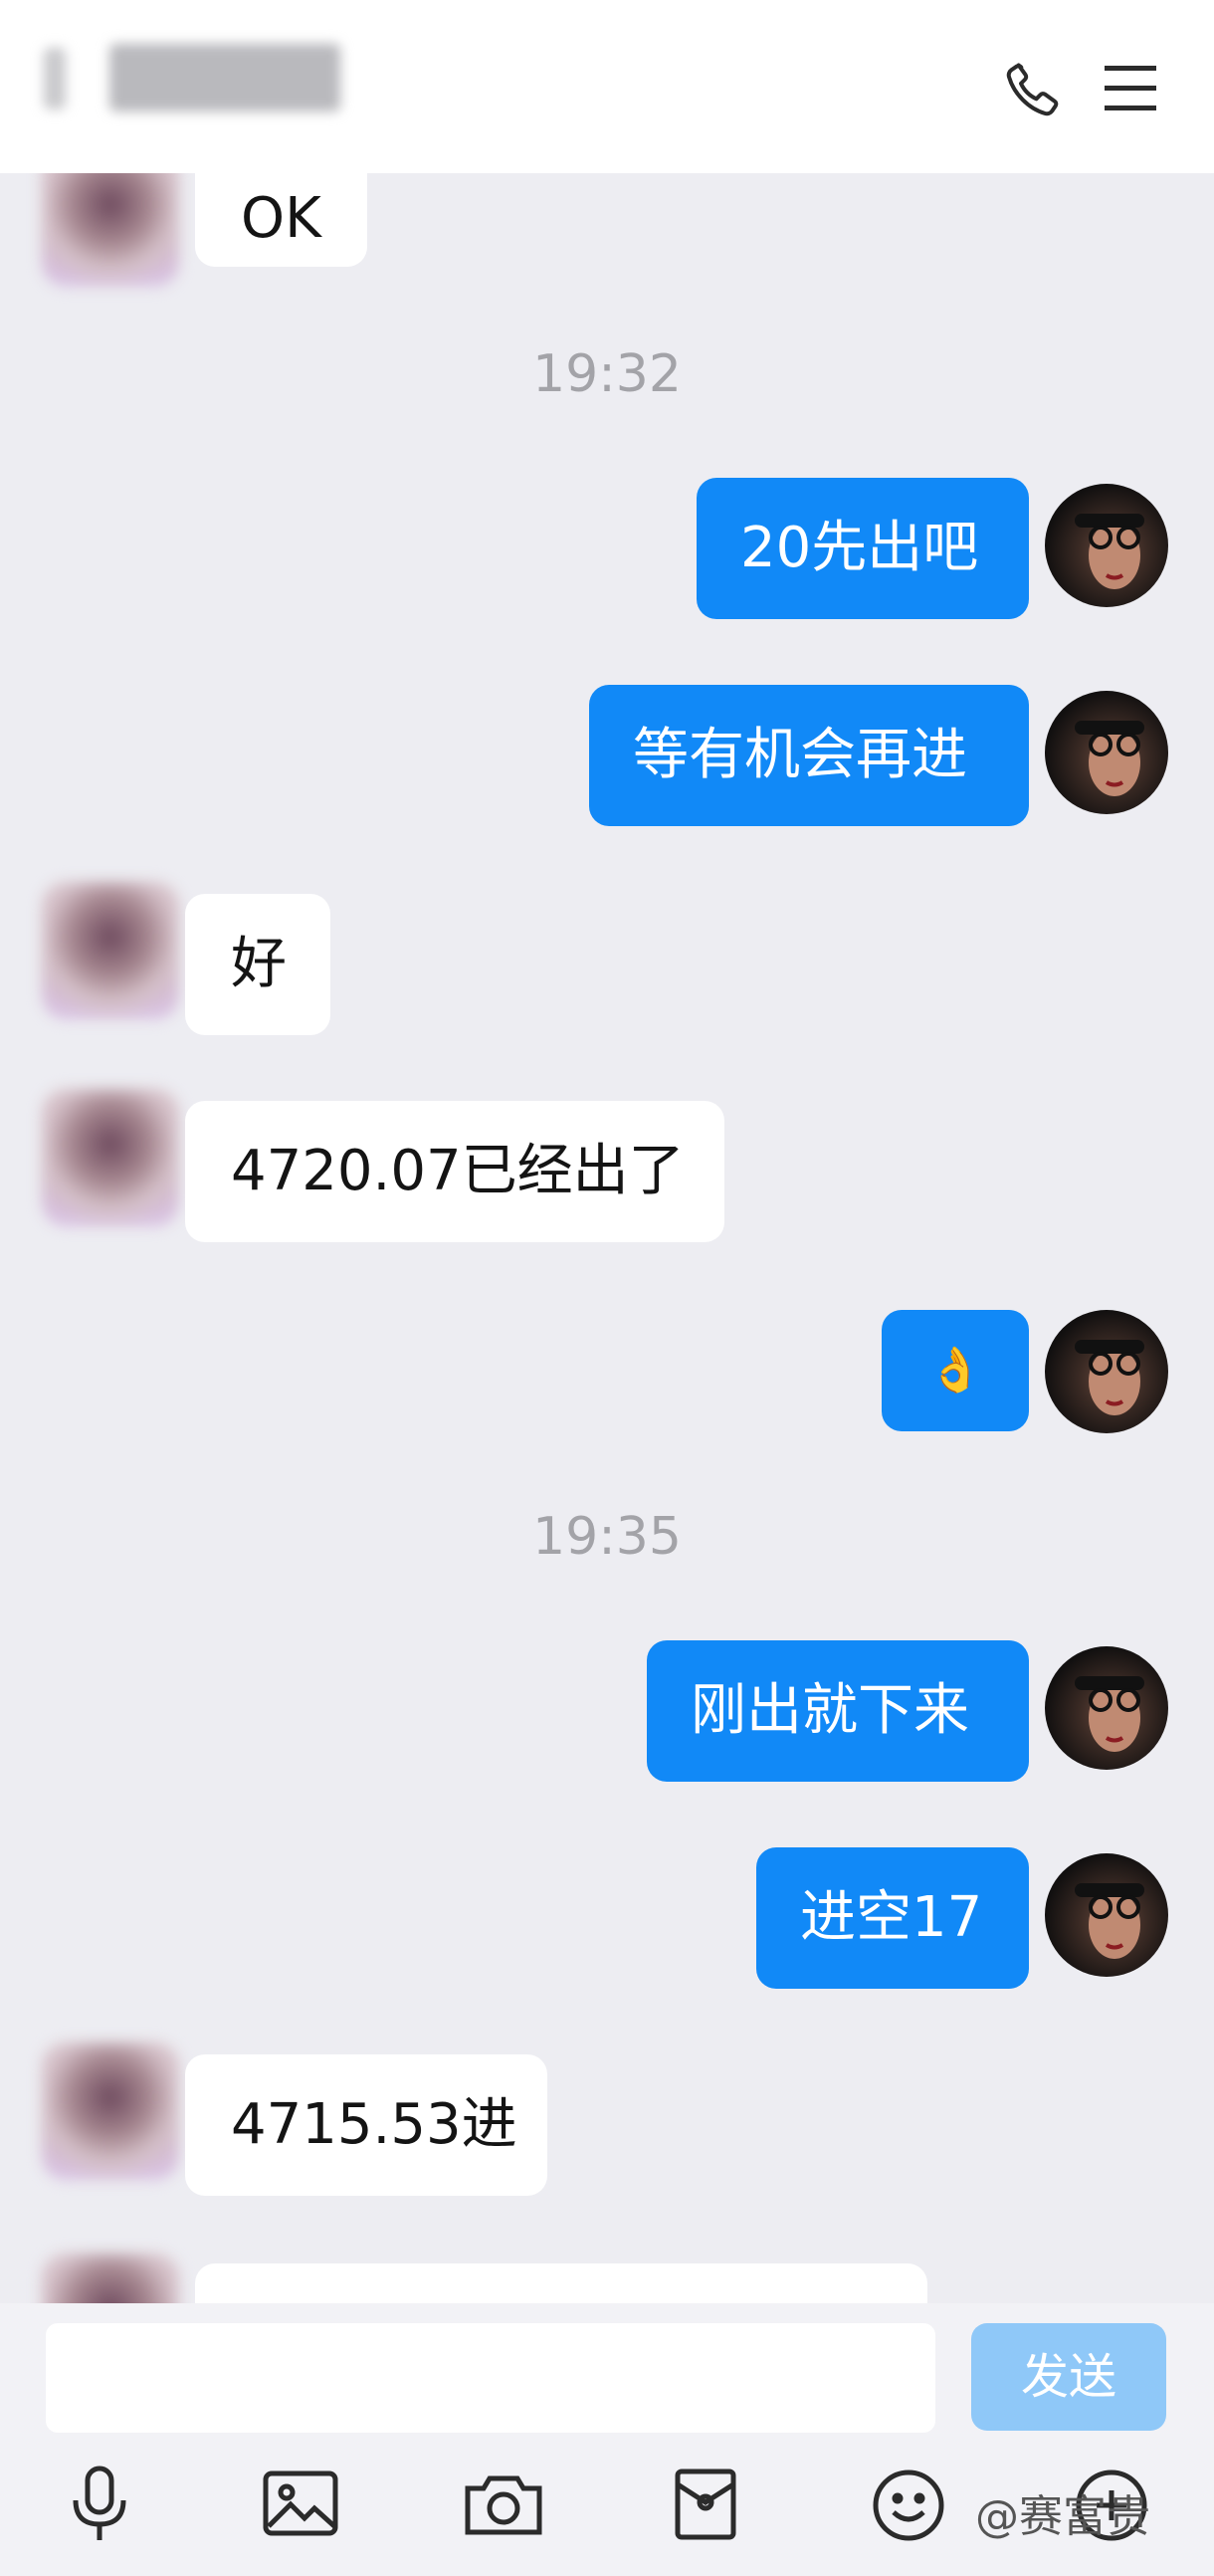 Image resolution: width=1214 pixels, height=2576 pixels. I want to click on message-bubble: 进空17, so click(892, 1918).